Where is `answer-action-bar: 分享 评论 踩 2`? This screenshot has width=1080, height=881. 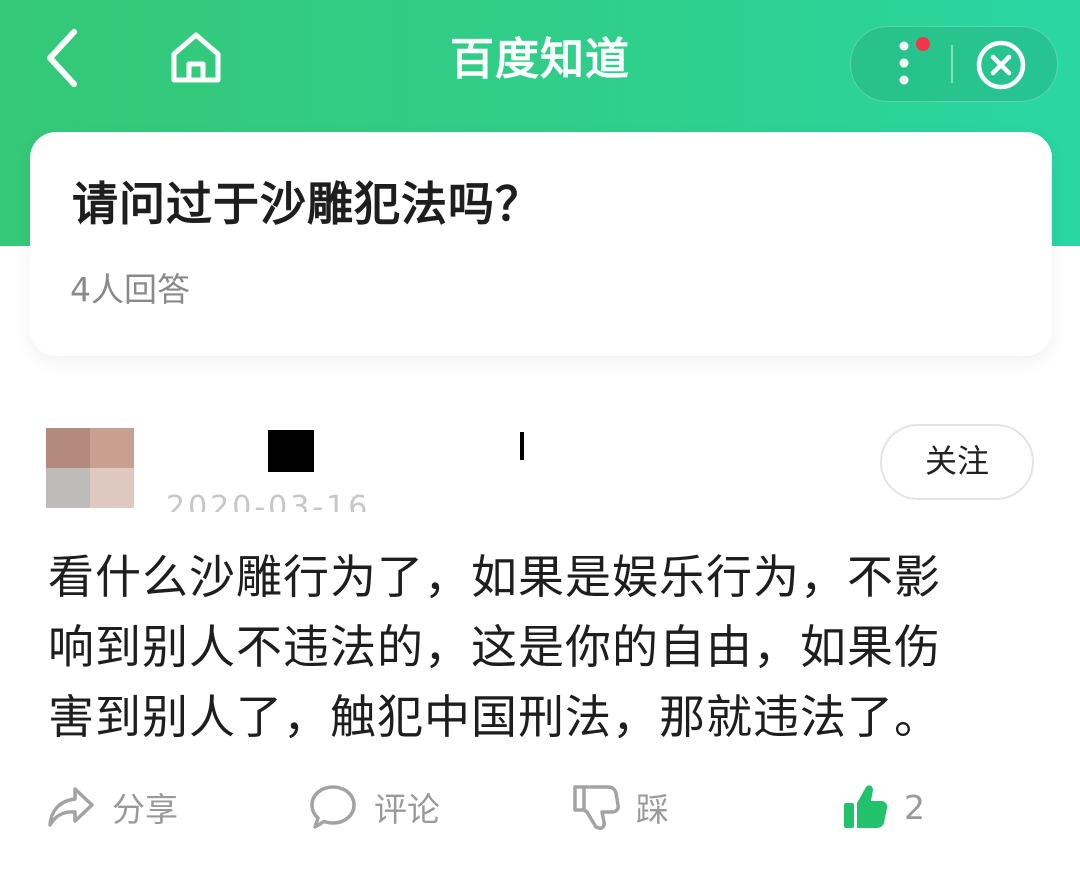 answer-action-bar: 分享 评论 踩 2 is located at coordinates (540, 807).